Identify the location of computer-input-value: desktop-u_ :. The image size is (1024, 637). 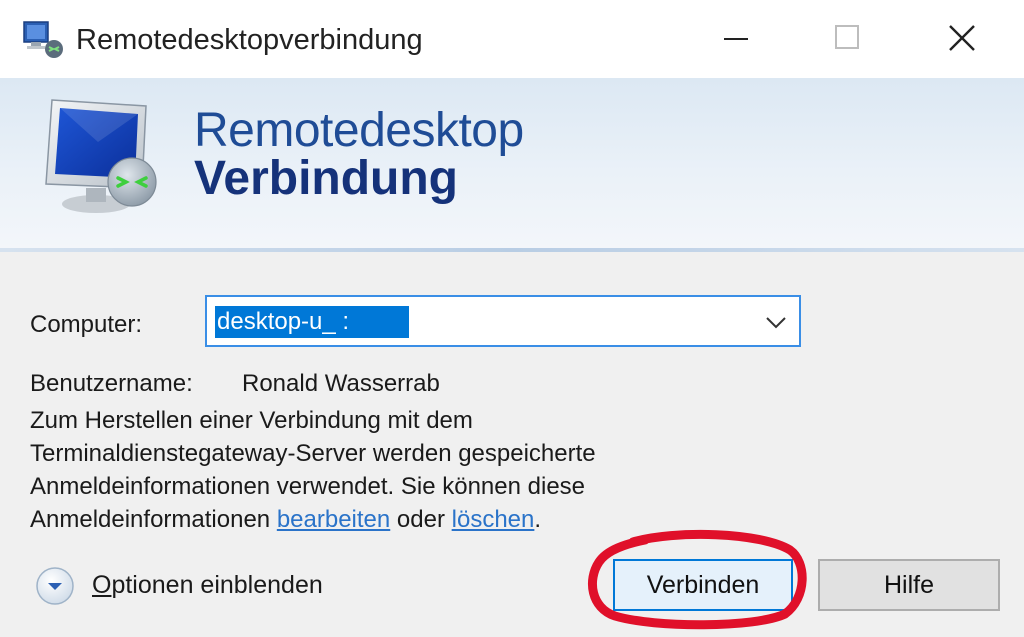
(312, 322).